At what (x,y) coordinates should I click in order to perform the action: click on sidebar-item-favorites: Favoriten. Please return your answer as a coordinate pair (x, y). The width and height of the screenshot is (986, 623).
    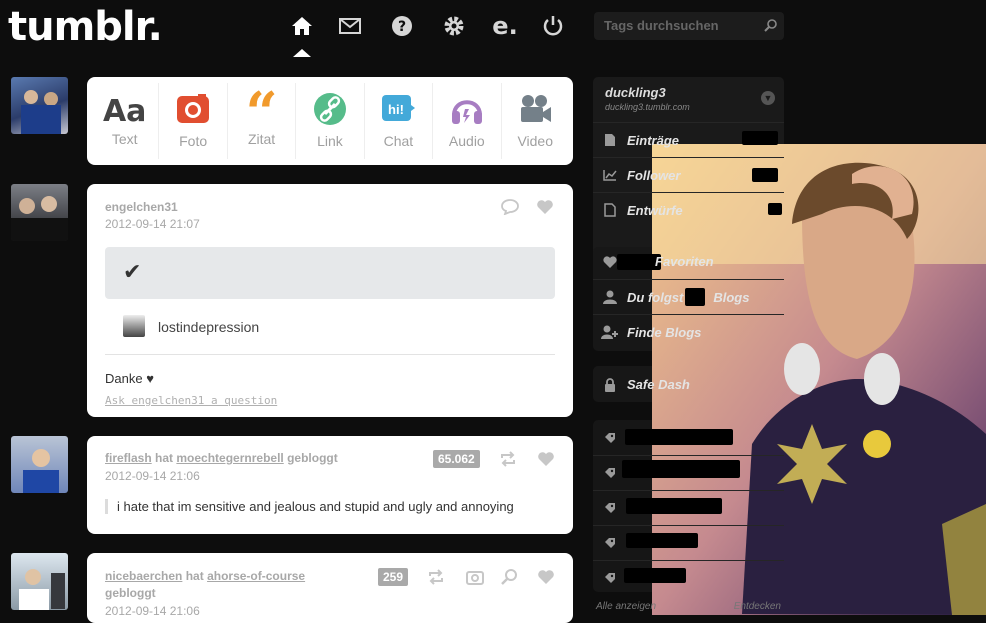
    Looking at the image, I should click on (688, 261).